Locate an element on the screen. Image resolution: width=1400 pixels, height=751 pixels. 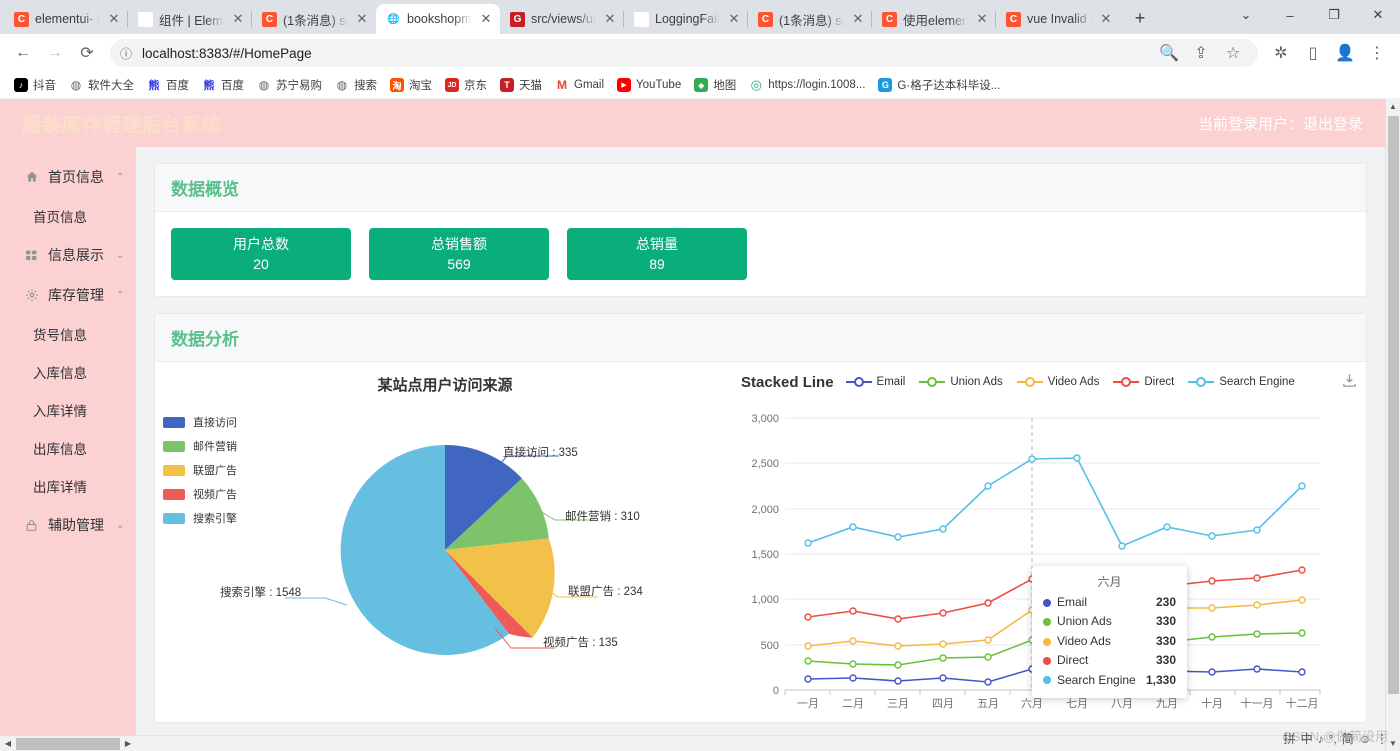
tooltip-name: Search Engine is located at coordinates (1096, 679).